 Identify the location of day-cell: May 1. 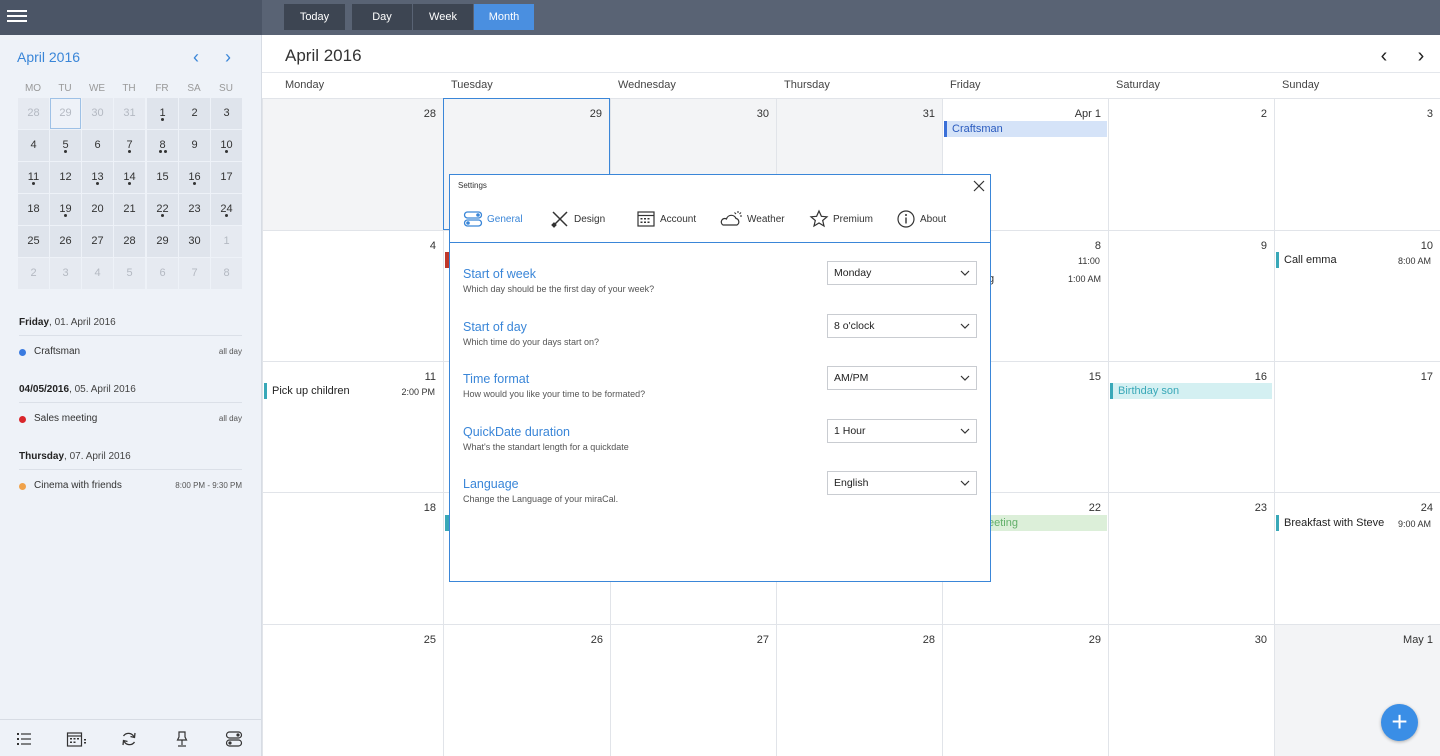
(1357, 690).